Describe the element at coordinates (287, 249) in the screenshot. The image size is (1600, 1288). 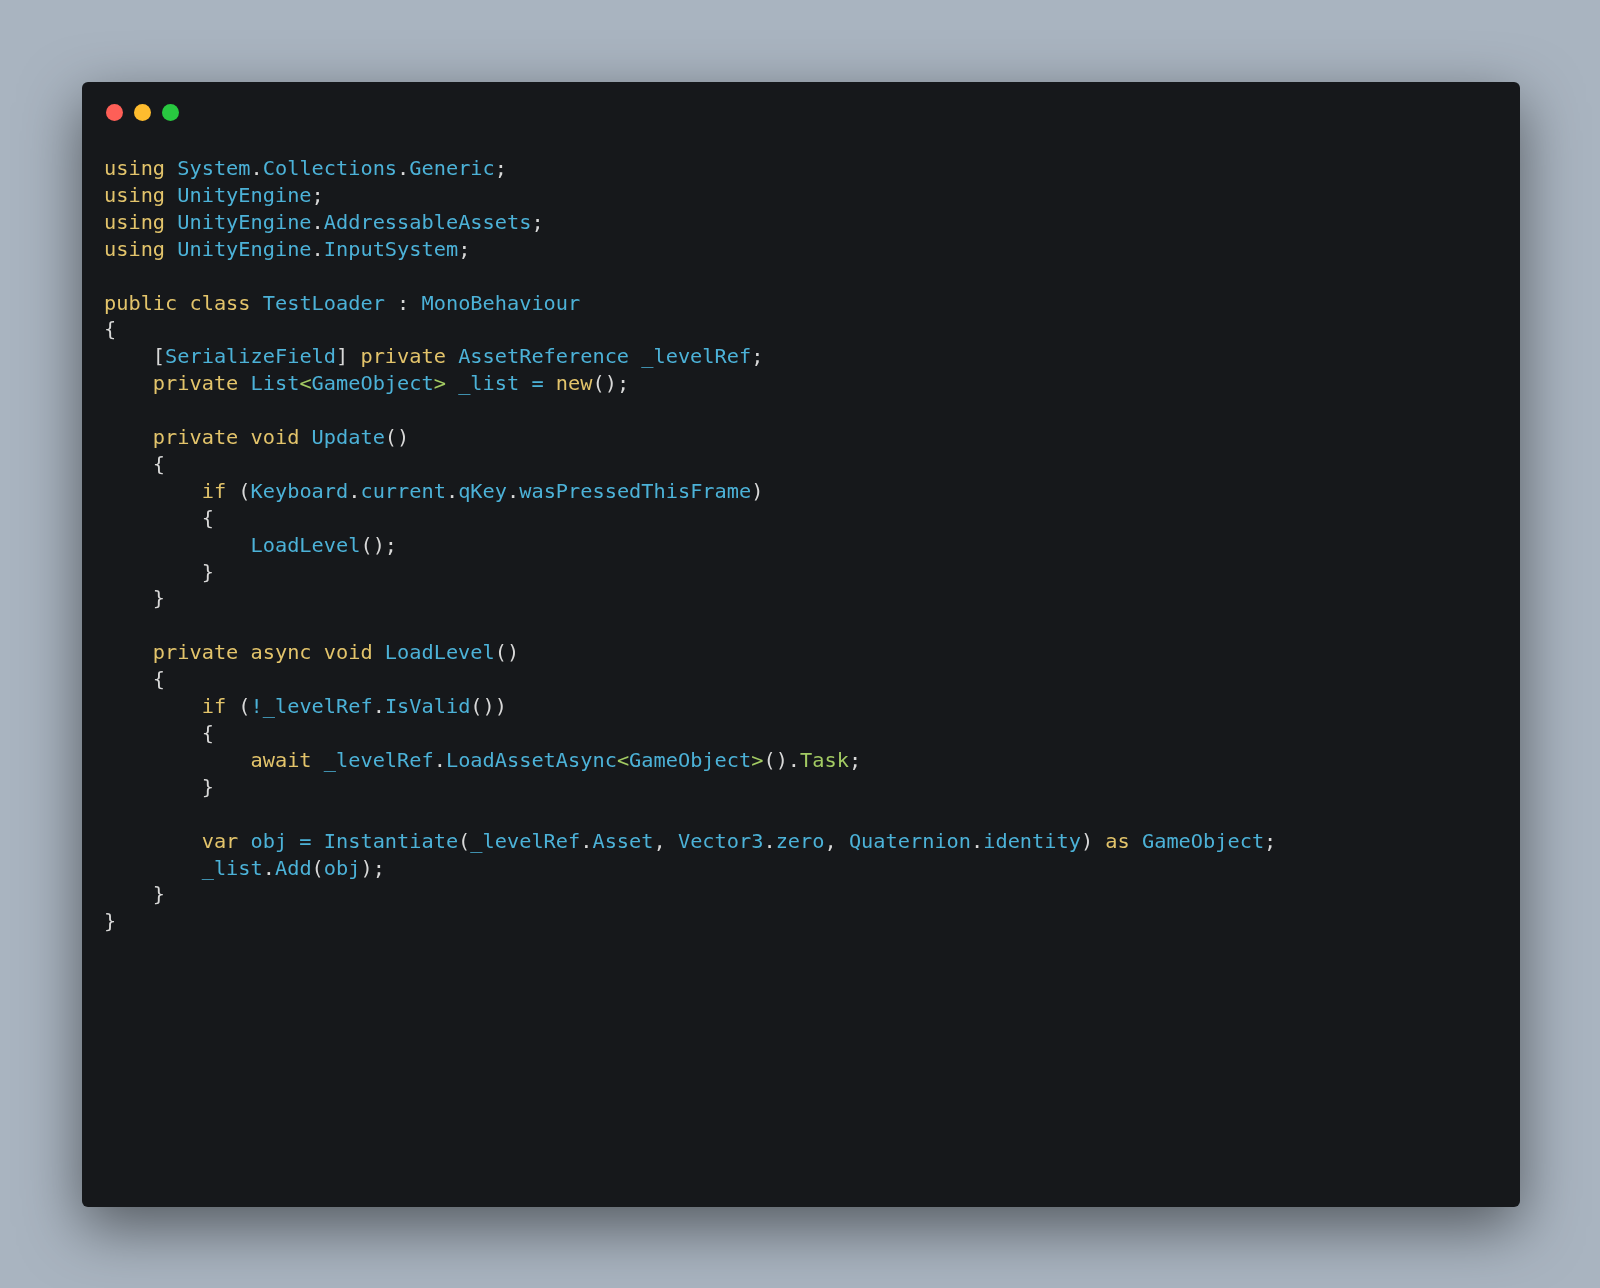
I see `code-line: using UnityEngine.InputSystem;` at that location.